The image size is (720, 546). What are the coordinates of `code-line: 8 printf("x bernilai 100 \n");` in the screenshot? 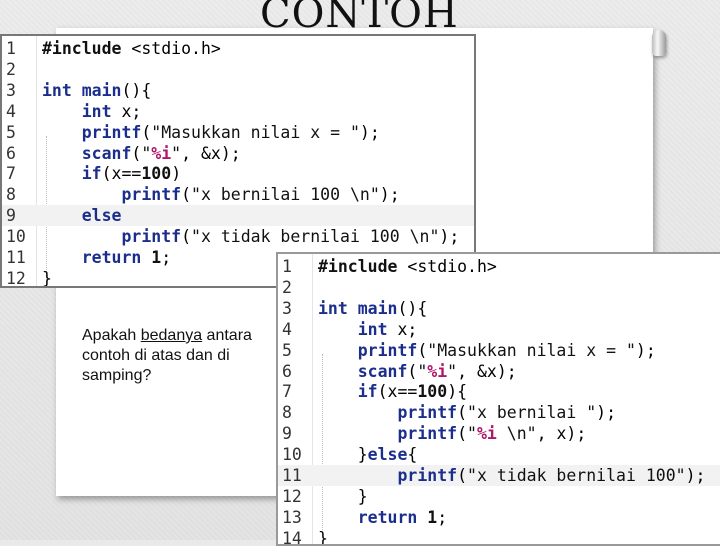 It's located at (238, 194).